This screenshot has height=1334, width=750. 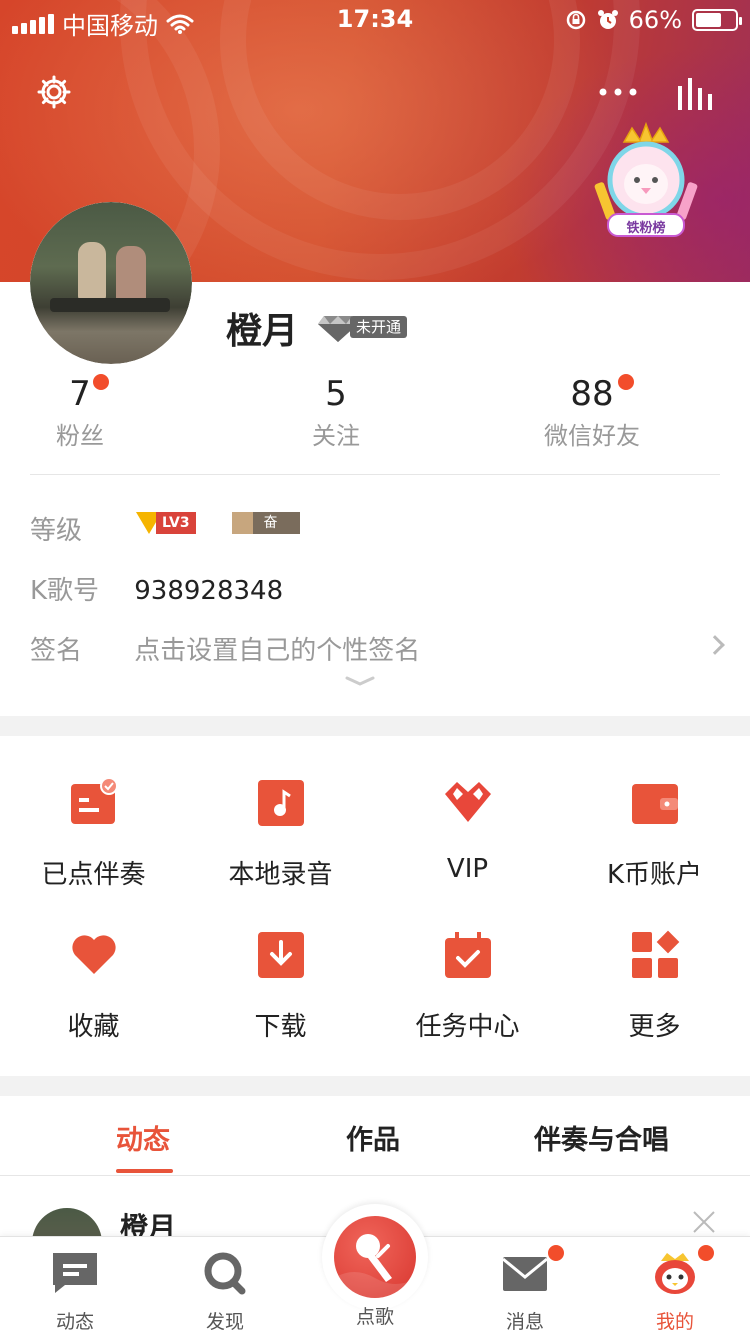 What do you see at coordinates (176, 523) in the screenshot?
I see `level-badge-text: LV3` at bounding box center [176, 523].